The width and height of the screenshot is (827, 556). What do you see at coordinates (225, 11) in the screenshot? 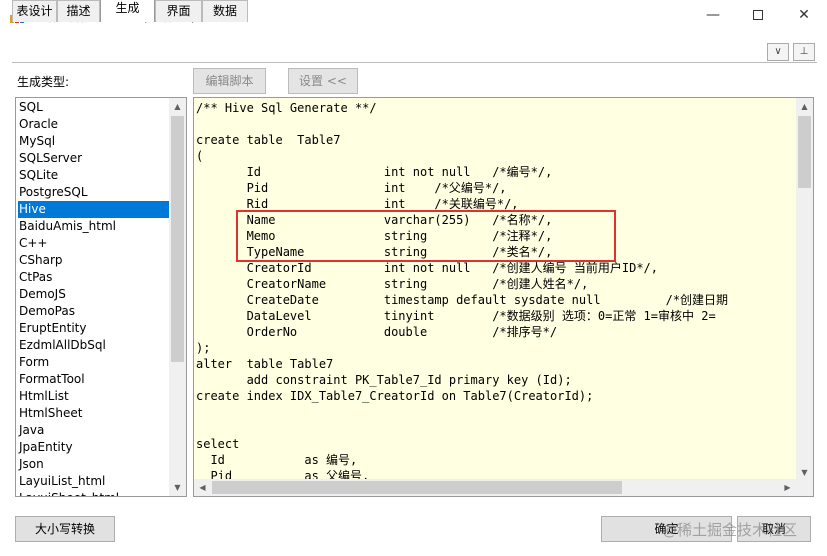
I see `tab-data: 数据` at bounding box center [225, 11].